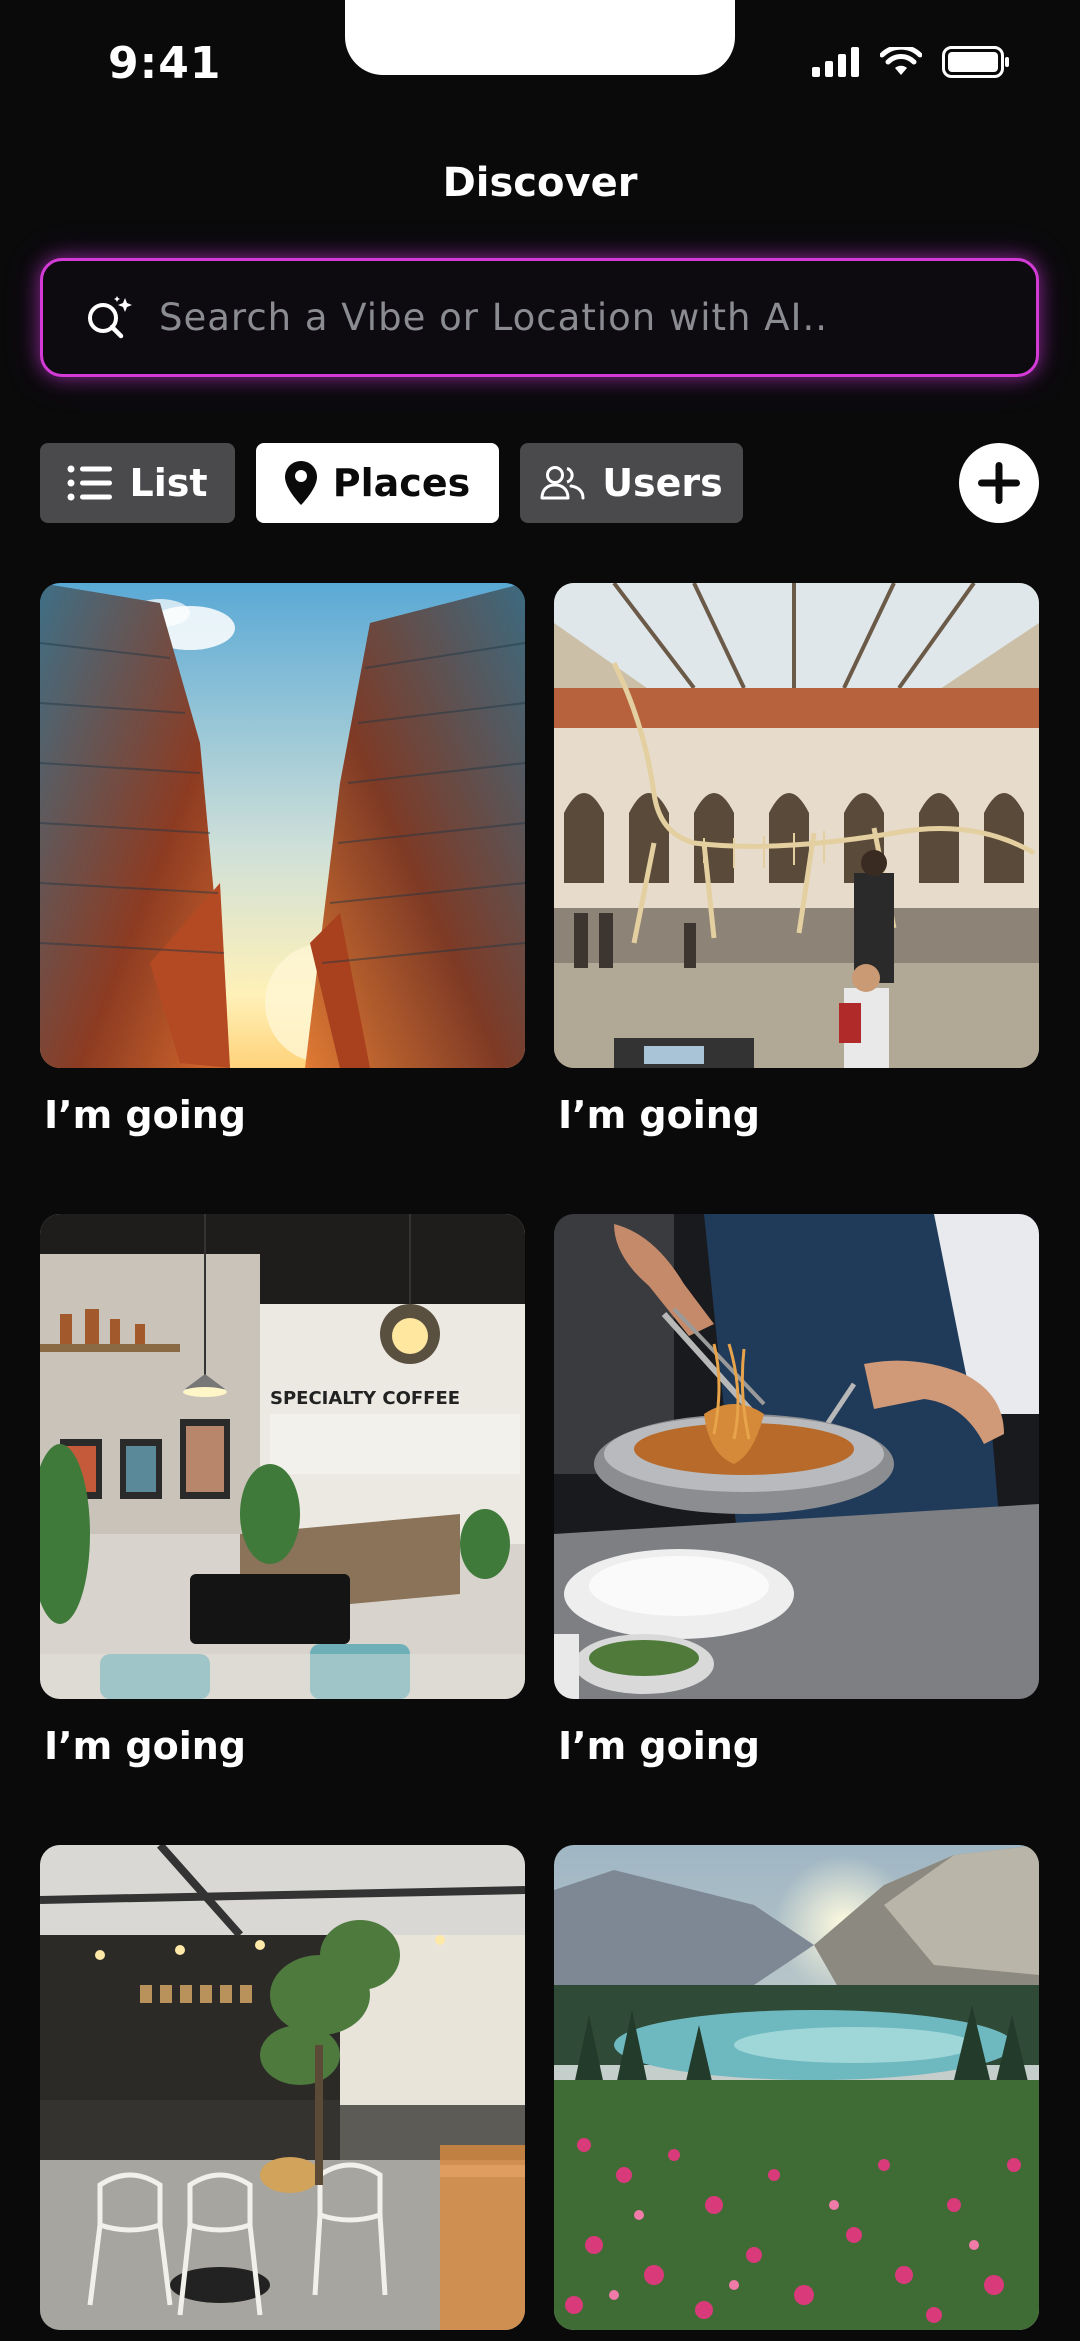 This screenshot has width=1080, height=2341. I want to click on tab-users: Users, so click(631, 483).